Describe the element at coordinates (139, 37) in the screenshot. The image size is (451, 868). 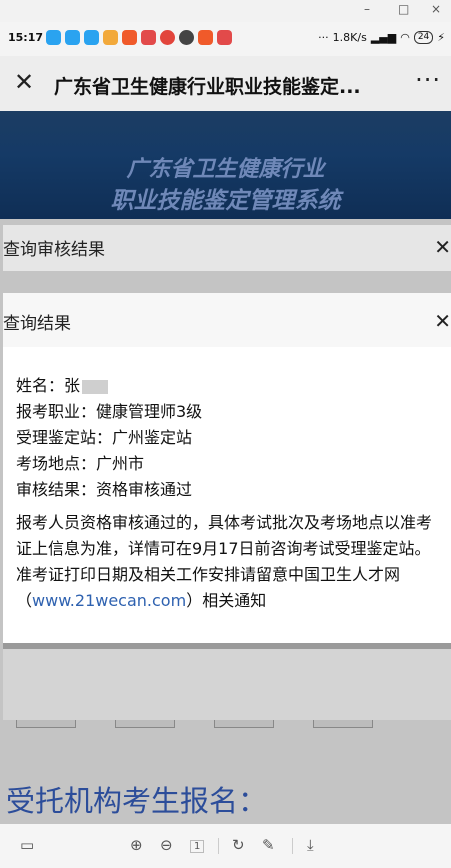
I see `notification-icons` at that location.